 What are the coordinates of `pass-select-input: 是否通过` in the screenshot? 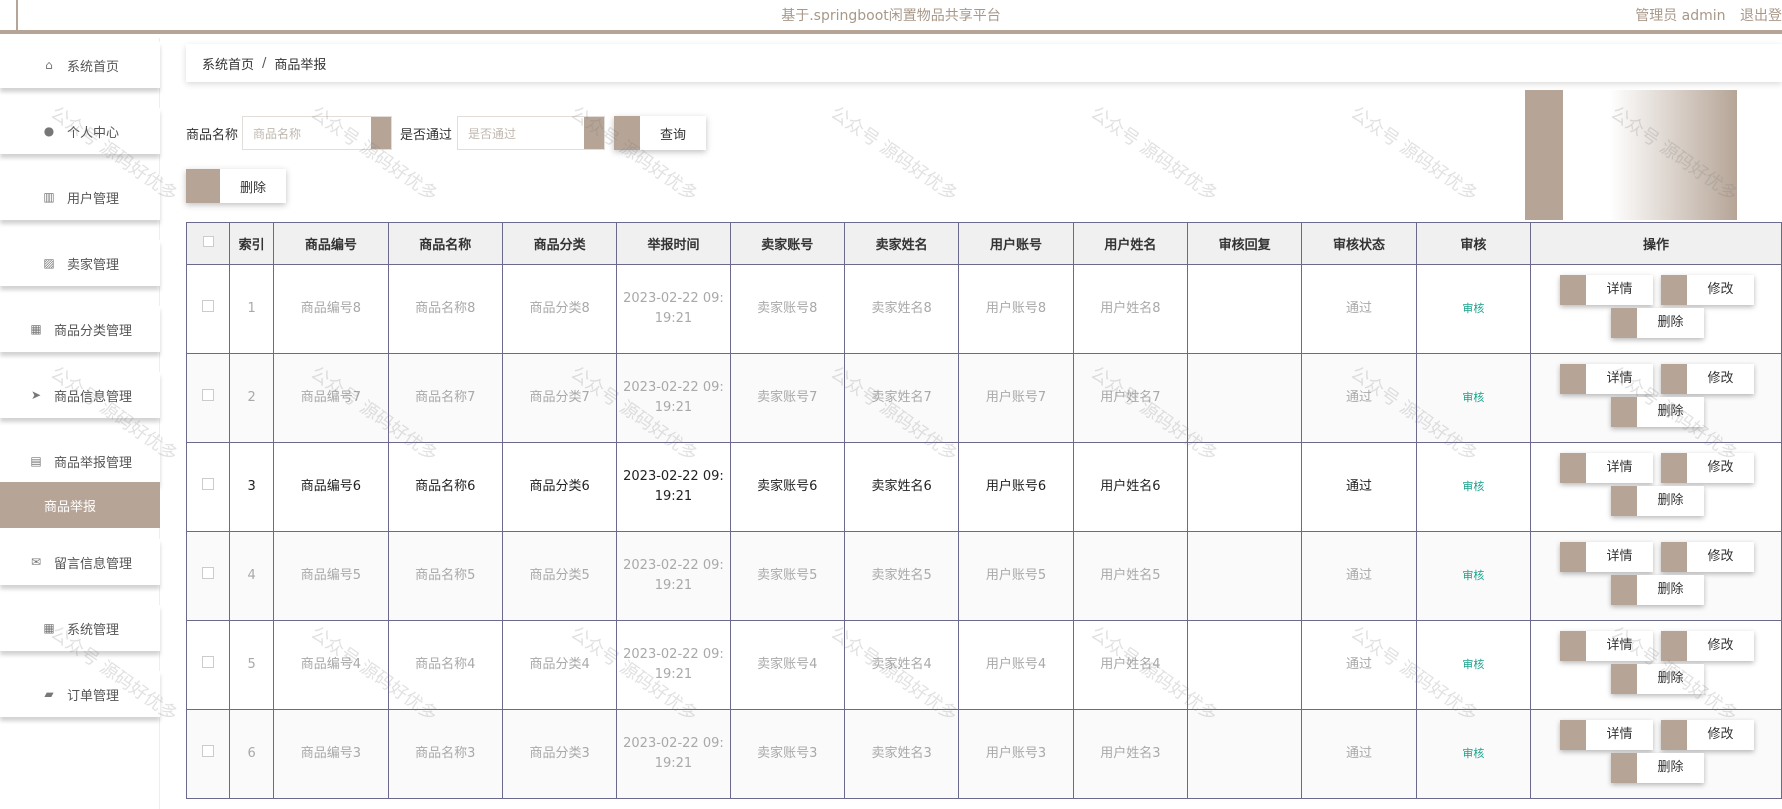 It's located at (531, 133).